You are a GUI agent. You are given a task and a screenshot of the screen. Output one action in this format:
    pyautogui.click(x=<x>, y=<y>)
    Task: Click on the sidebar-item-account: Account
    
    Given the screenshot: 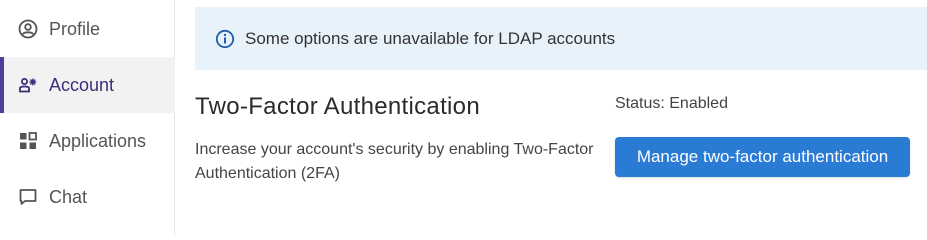 What is the action you would take?
    pyautogui.click(x=87, y=85)
    